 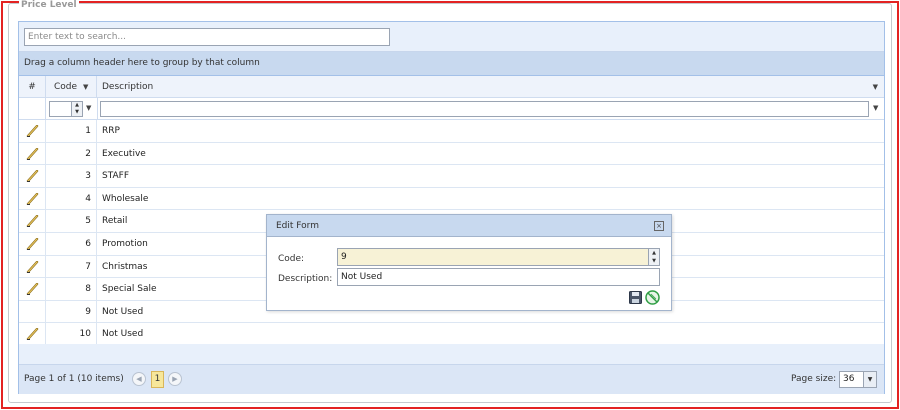 I want to click on code-label: Code:, so click(x=291, y=259).